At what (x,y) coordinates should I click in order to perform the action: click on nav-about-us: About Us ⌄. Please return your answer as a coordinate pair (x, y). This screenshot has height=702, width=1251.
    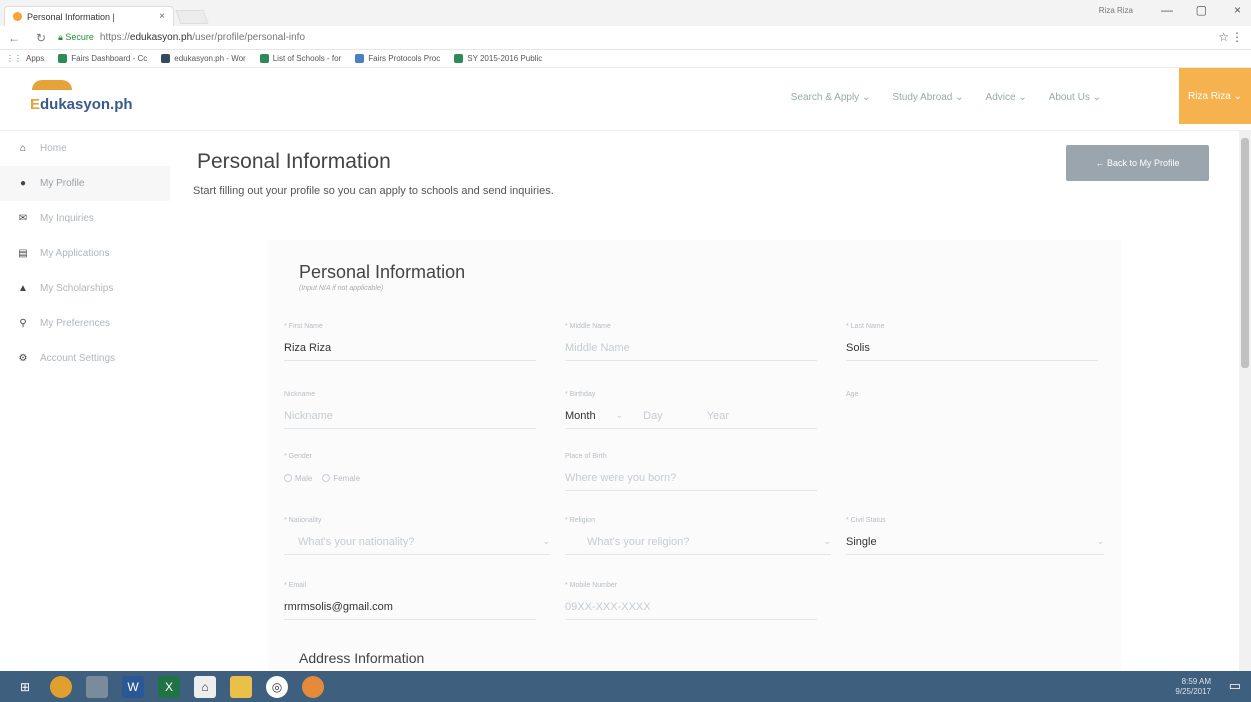
    Looking at the image, I should click on (1075, 97).